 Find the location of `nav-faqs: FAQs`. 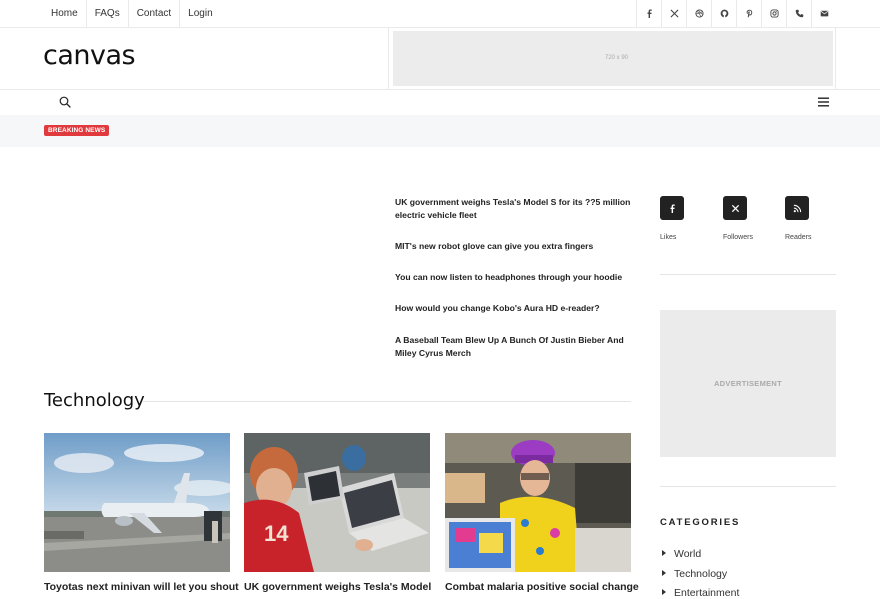

nav-faqs: FAQs is located at coordinates (108, 13).